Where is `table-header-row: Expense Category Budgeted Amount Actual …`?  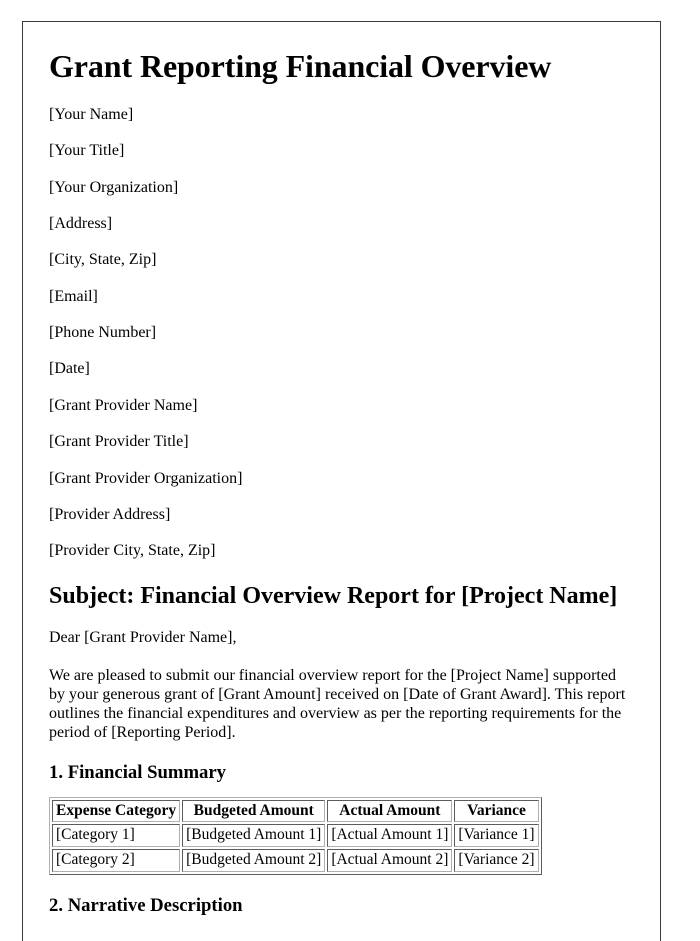
table-header-row: Expense Category Budgeted Amount Actual … is located at coordinates (295, 811).